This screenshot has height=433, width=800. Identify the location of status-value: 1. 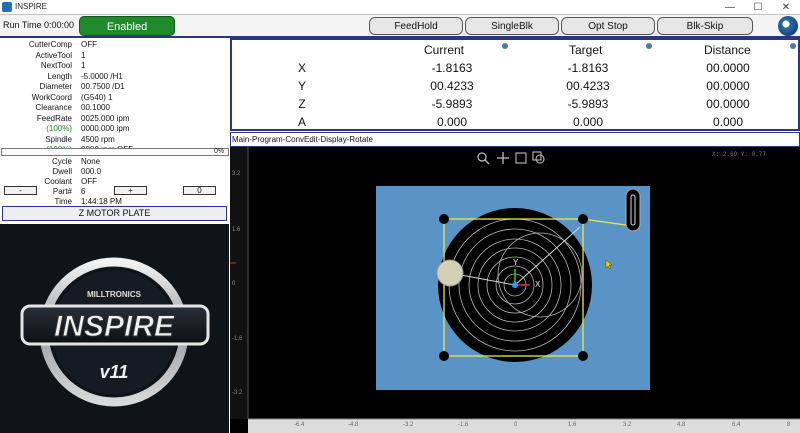
(83, 65).